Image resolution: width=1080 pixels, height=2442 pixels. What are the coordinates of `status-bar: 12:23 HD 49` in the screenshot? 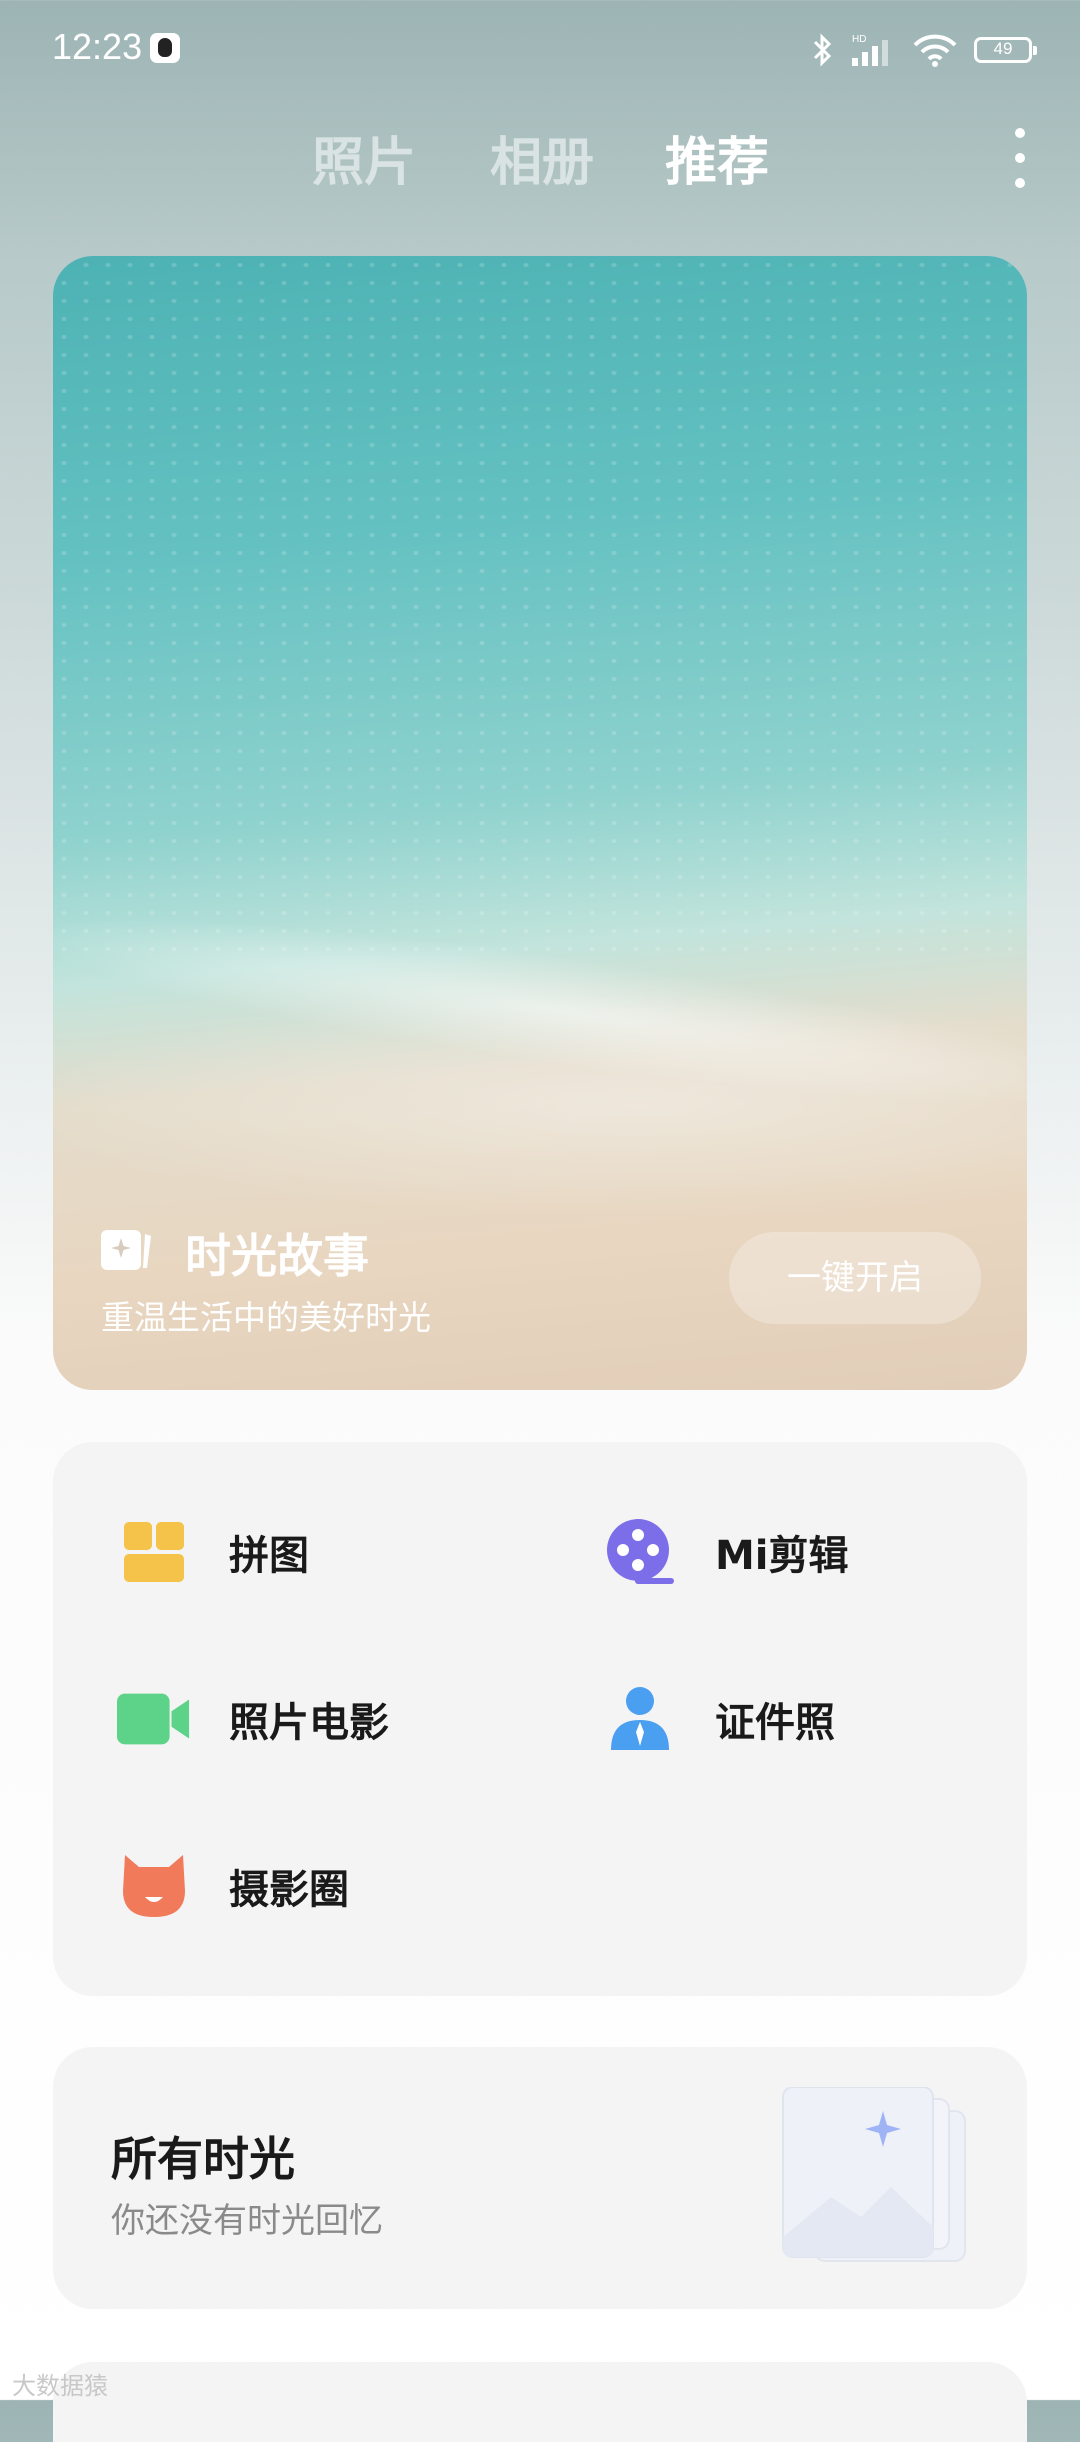 It's located at (540, 50).